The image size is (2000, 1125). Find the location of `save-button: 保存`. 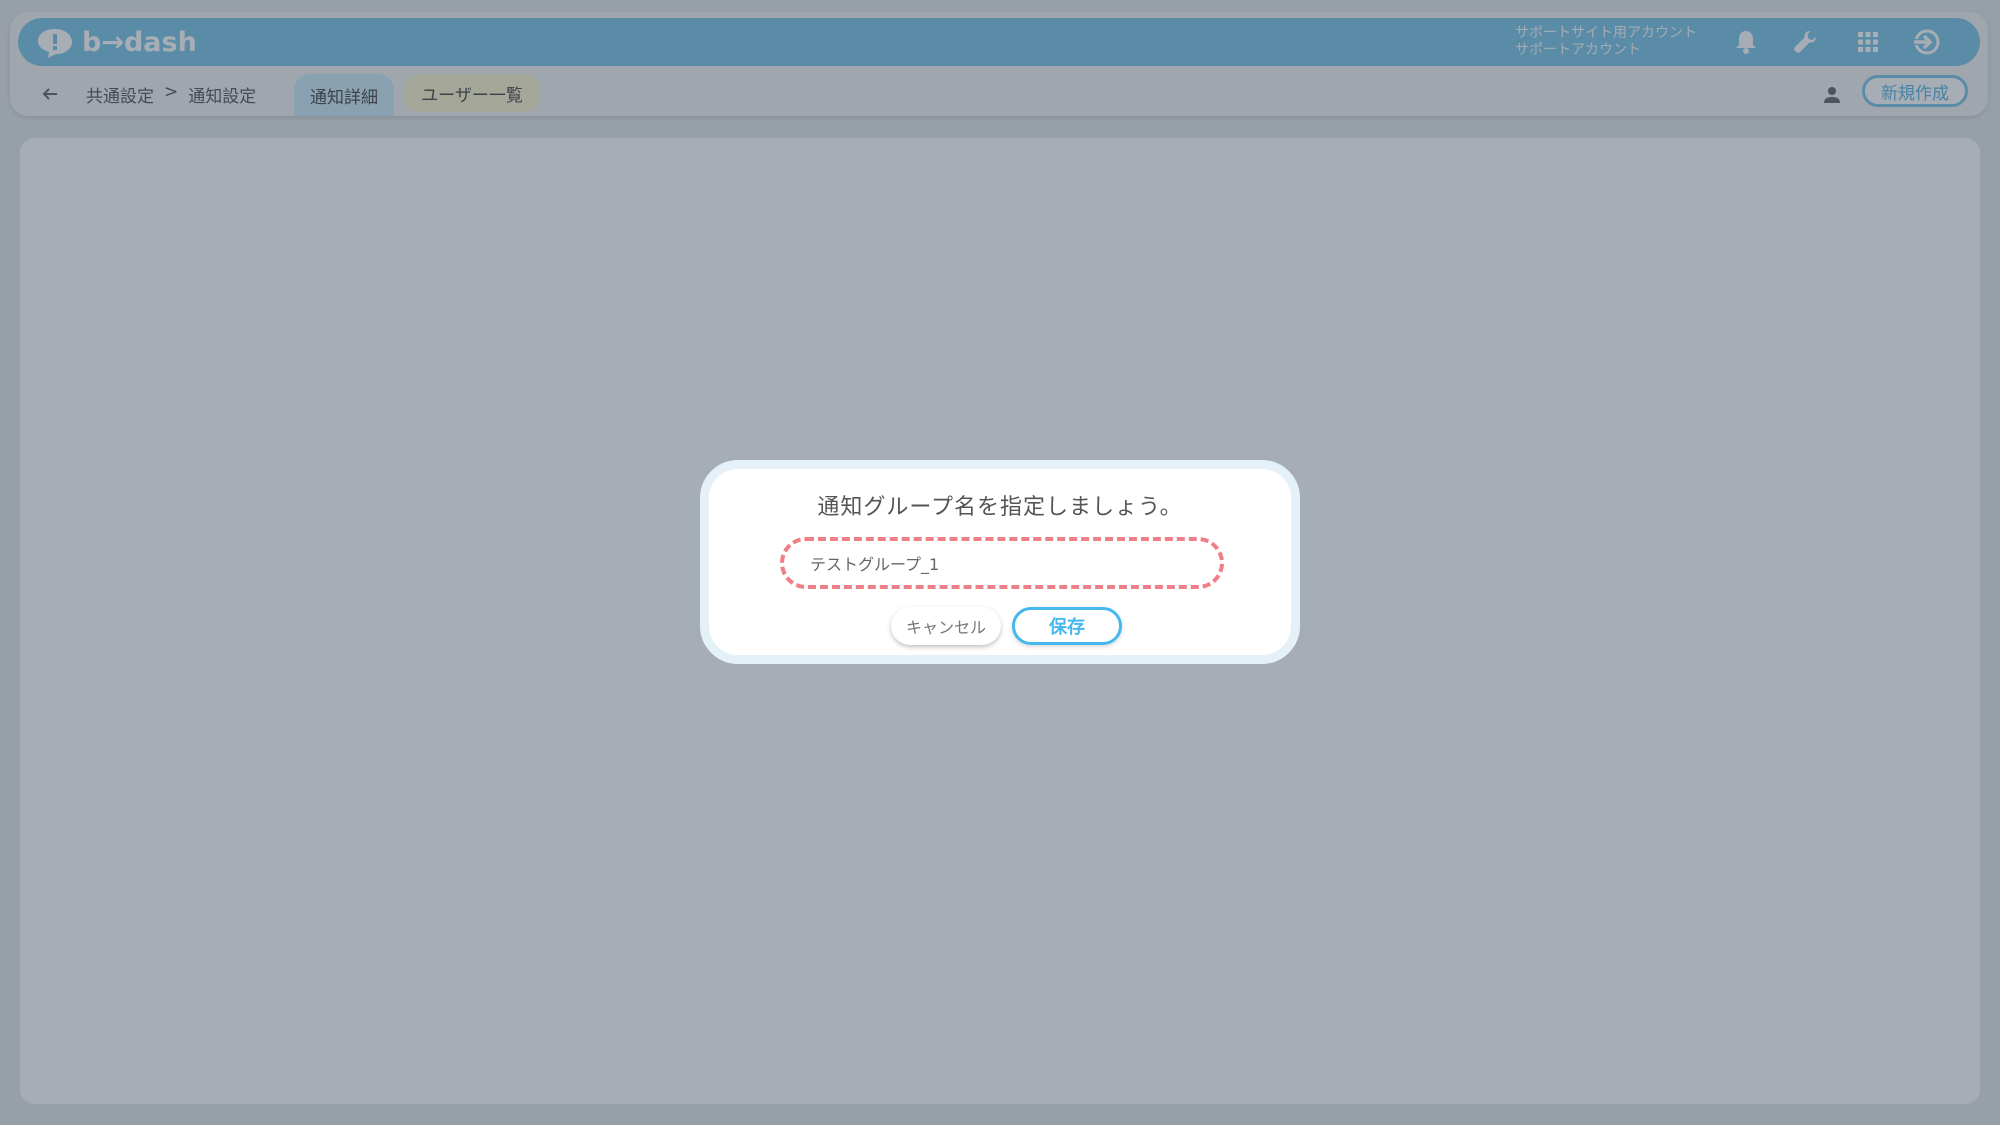

save-button: 保存 is located at coordinates (1067, 626).